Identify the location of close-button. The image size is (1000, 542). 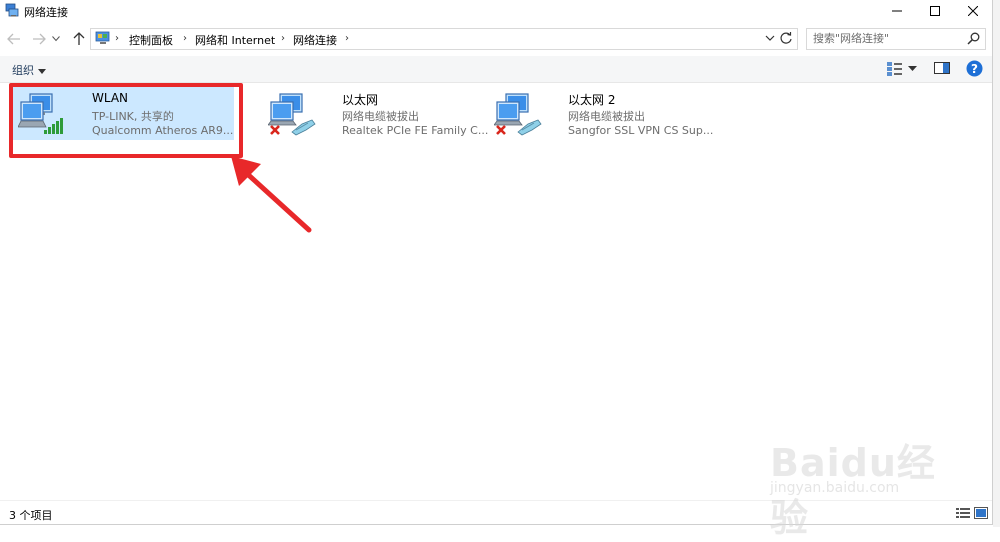
(973, 11).